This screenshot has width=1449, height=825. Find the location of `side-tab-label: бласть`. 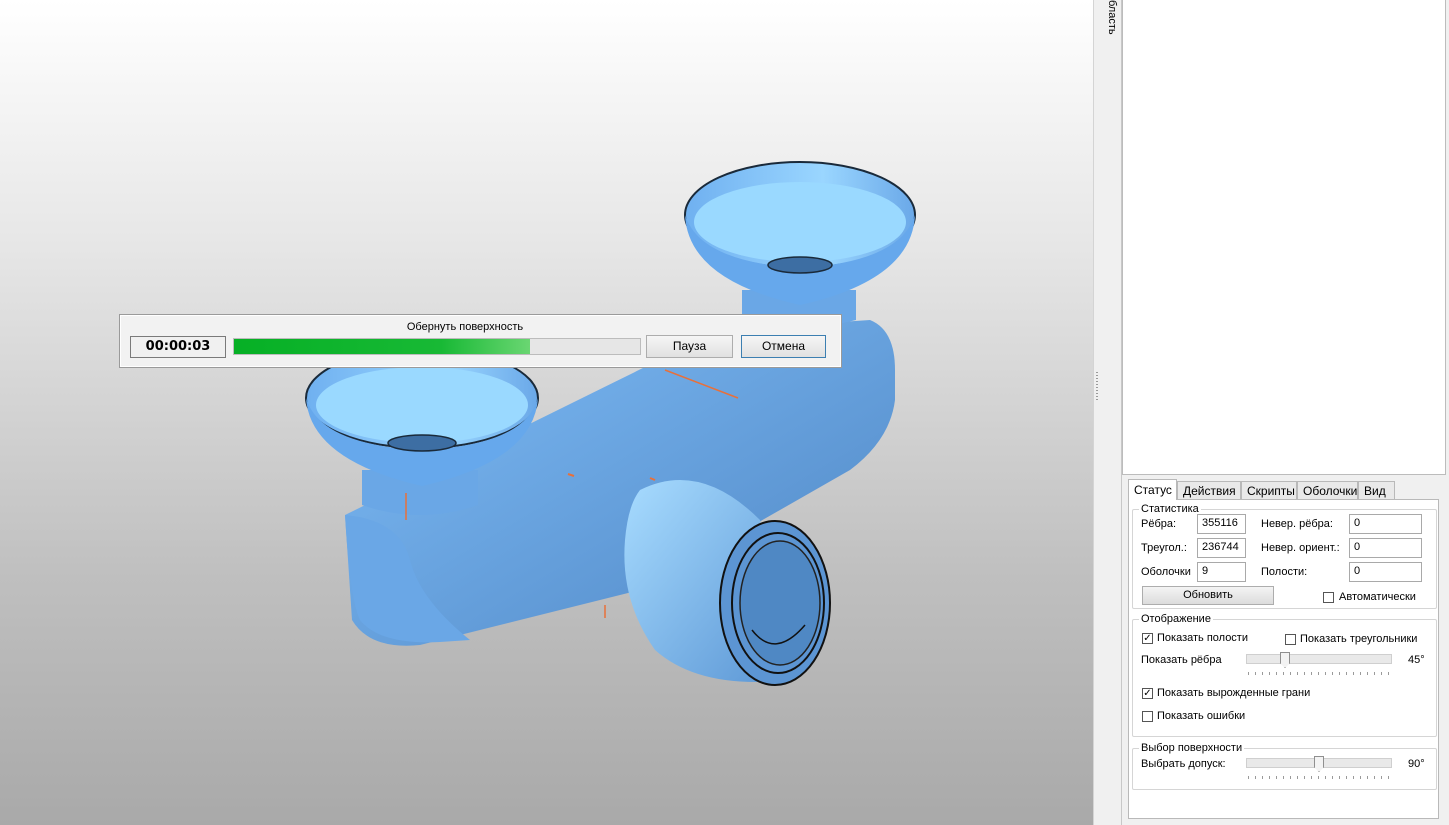

side-tab-label: бласть is located at coordinates (1111, 17).